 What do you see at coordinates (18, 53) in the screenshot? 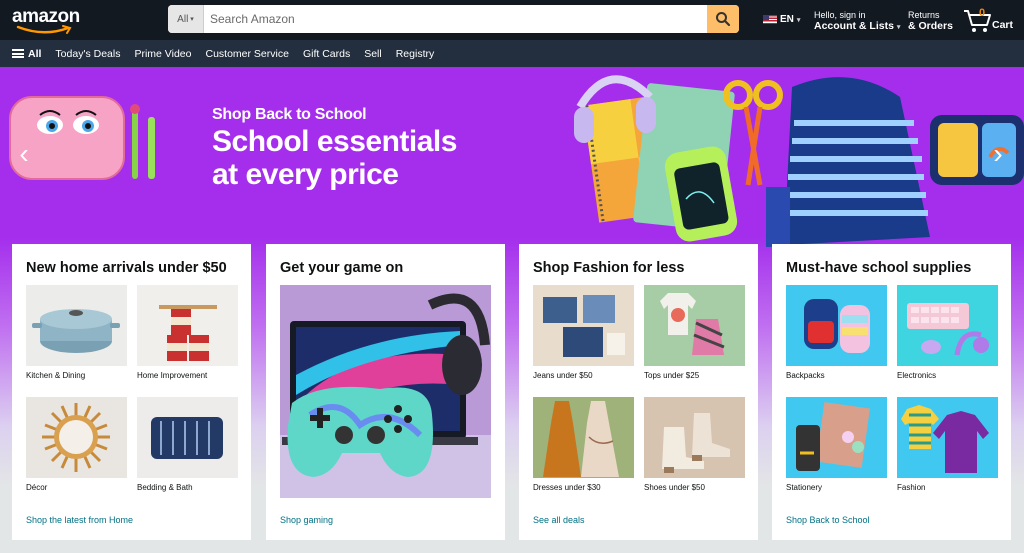
I see `hamburger-icon` at bounding box center [18, 53].